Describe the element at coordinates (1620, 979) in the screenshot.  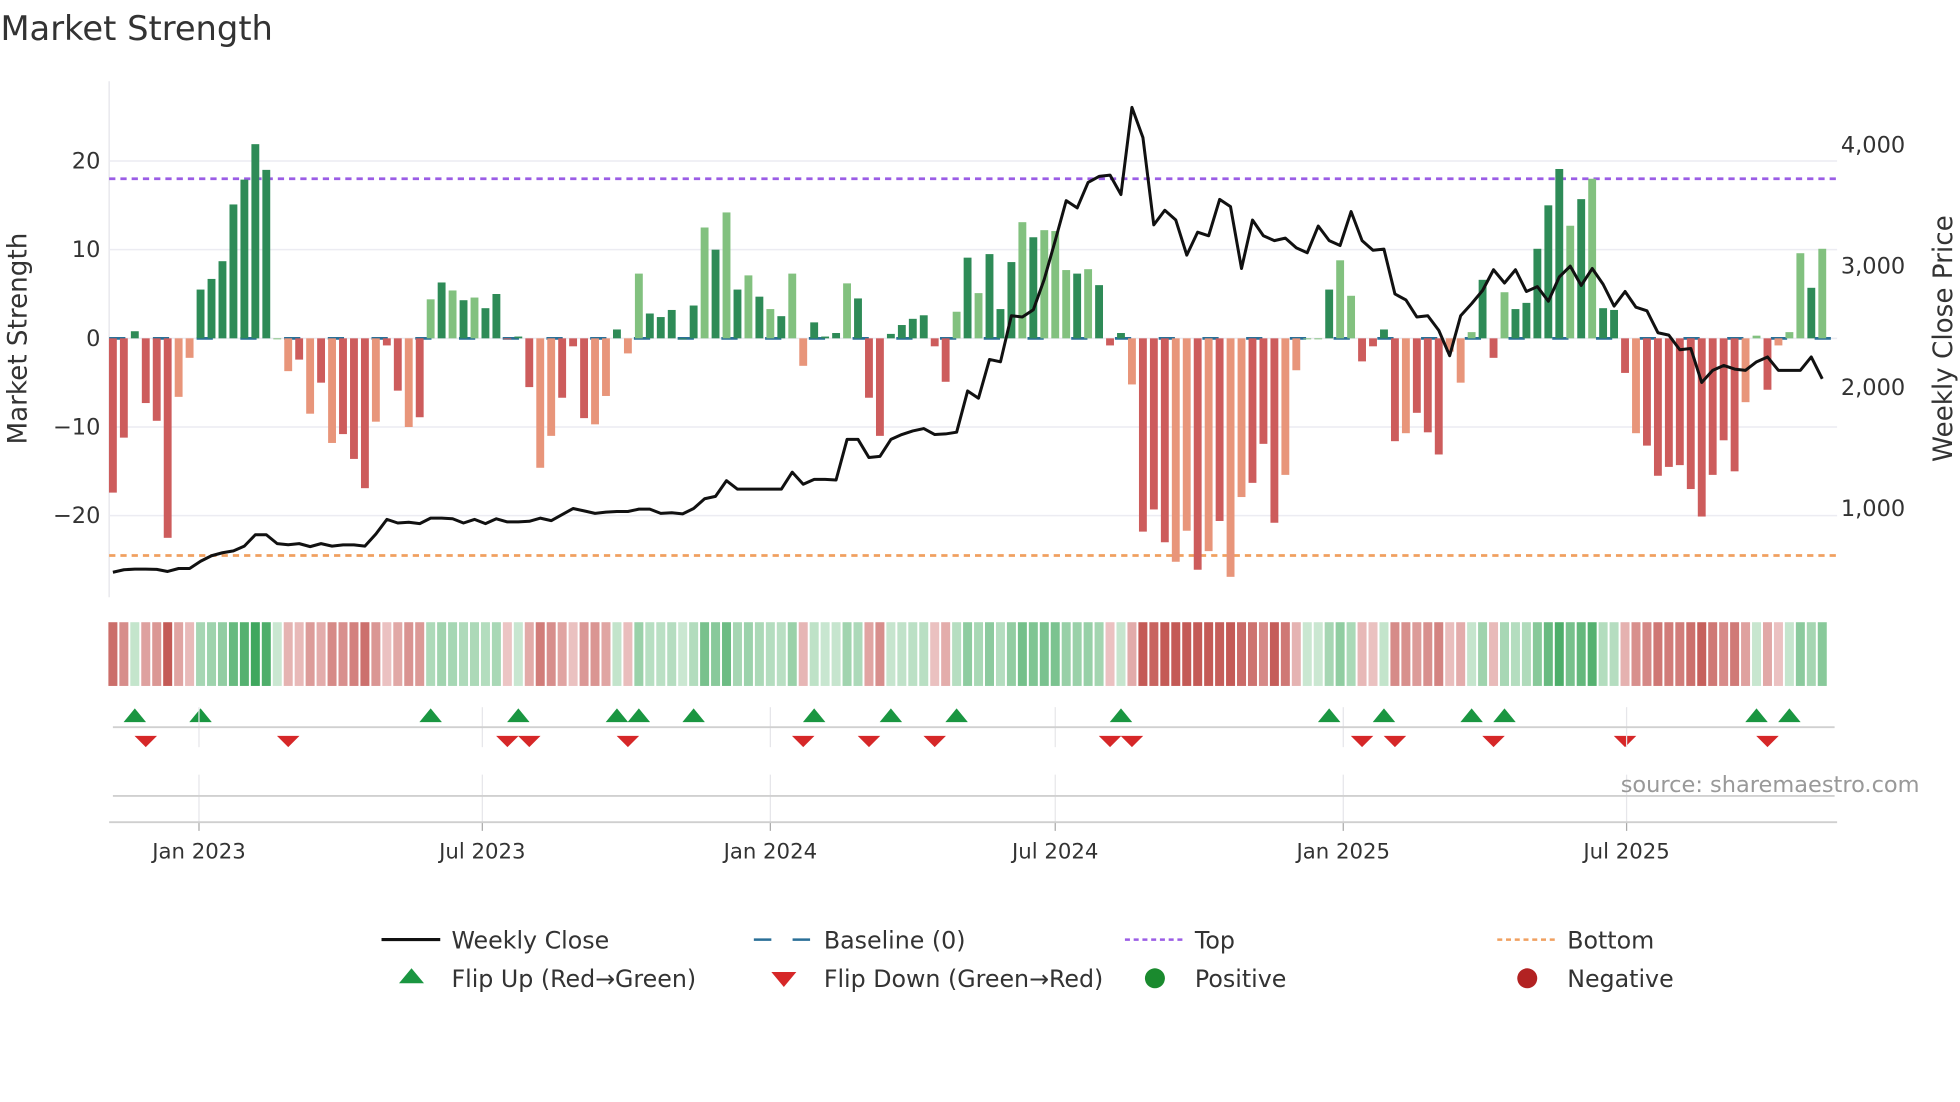
I see `legend-label: Negative` at that location.